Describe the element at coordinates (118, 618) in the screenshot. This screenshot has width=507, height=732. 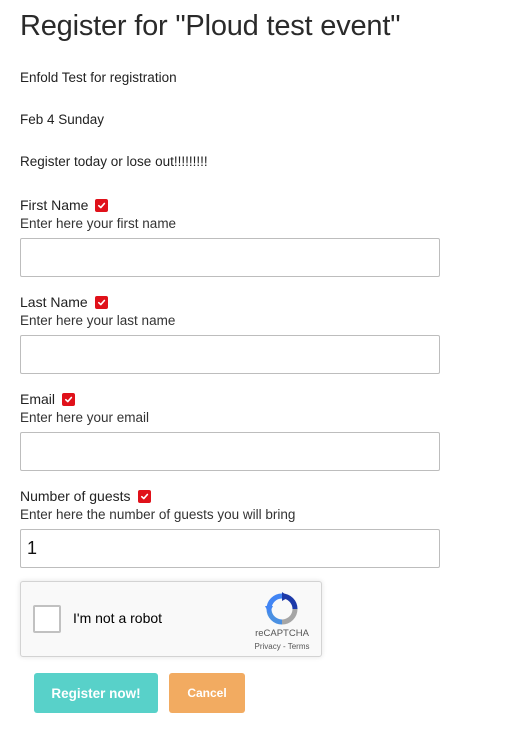
I see `recaptcha-label: I'm not a robot` at that location.